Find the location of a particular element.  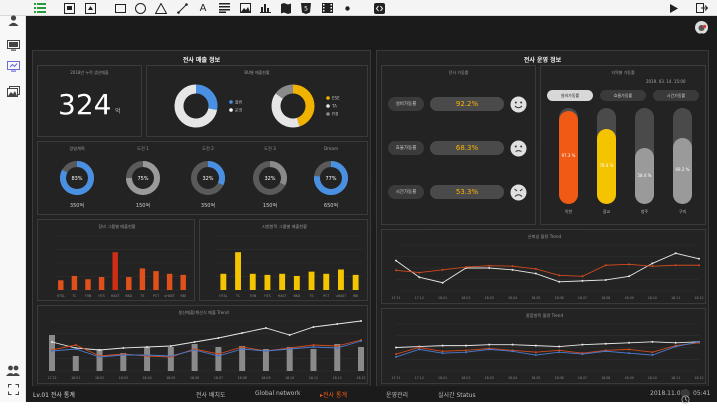

tick-label: 18.08 is located at coordinates (242, 378).